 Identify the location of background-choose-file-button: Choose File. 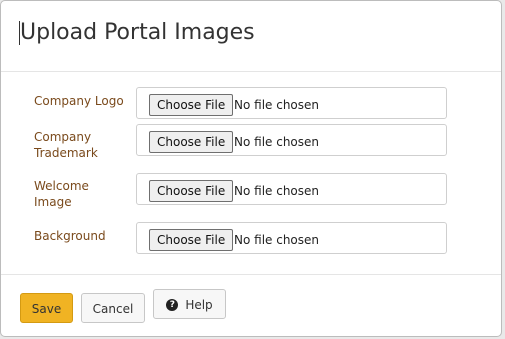
(191, 240).